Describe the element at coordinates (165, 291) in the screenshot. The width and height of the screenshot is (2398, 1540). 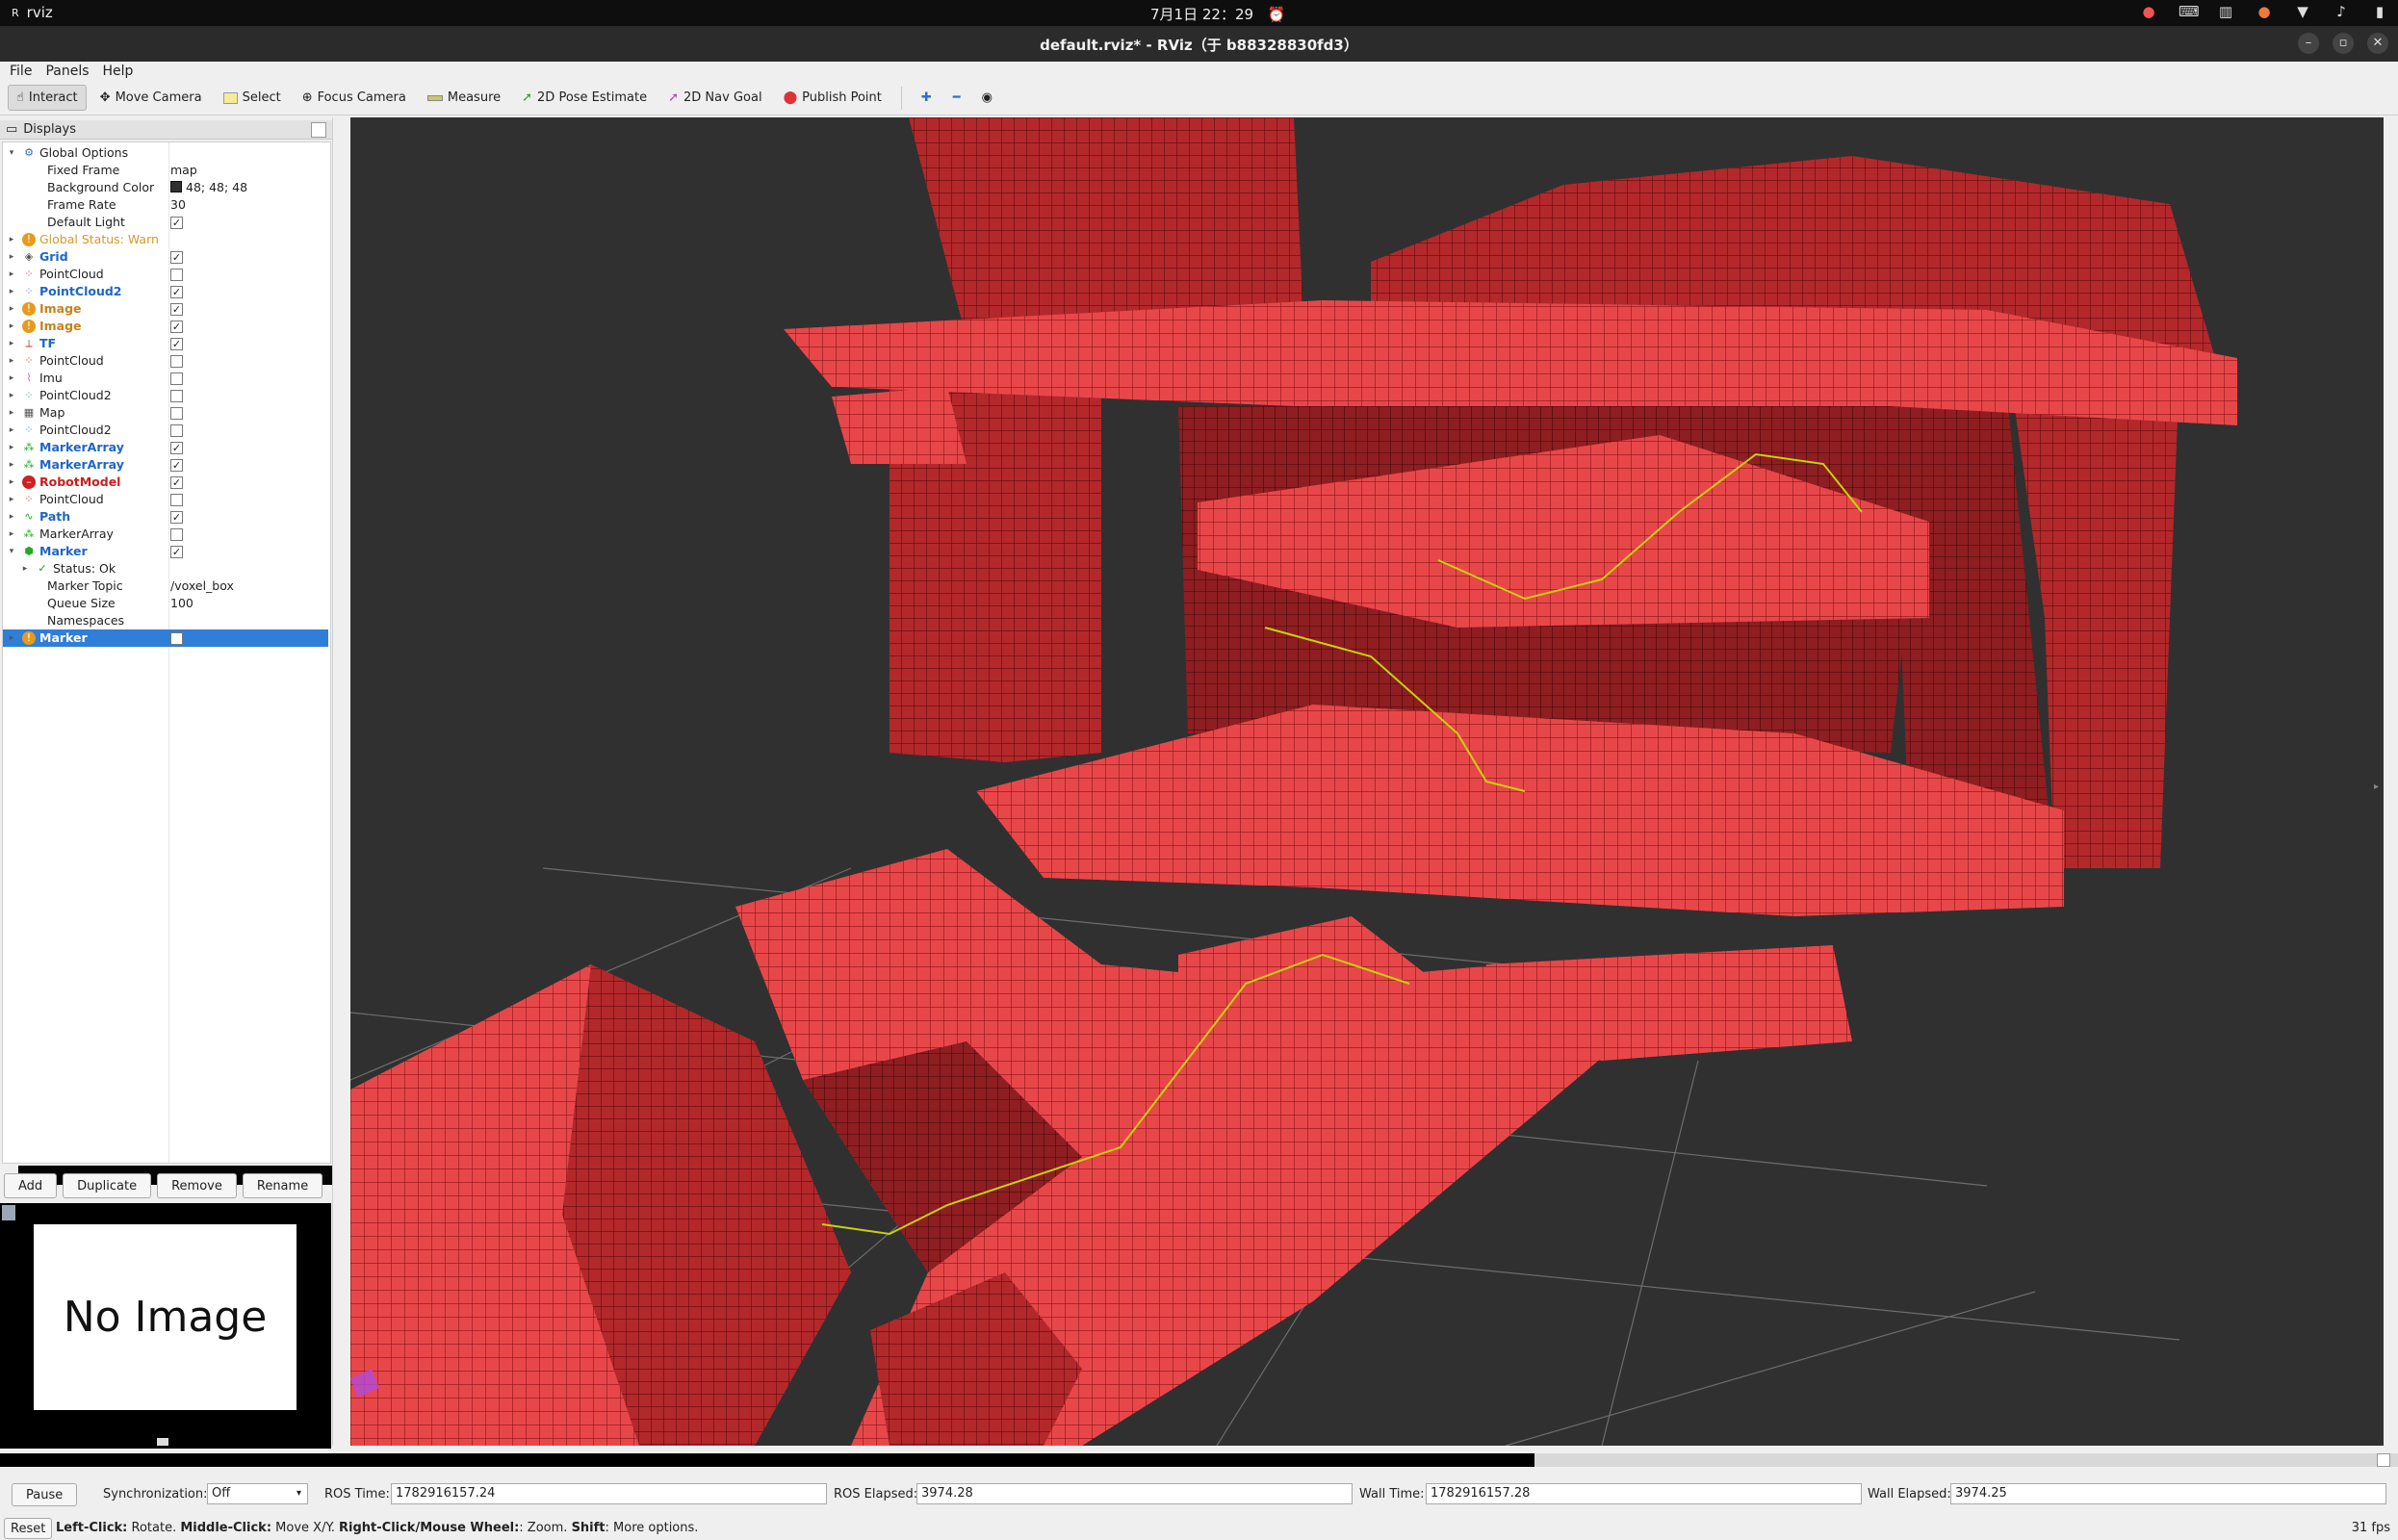
I see `display-row: ▸ ⁘ PointCloud2 ✓` at that location.